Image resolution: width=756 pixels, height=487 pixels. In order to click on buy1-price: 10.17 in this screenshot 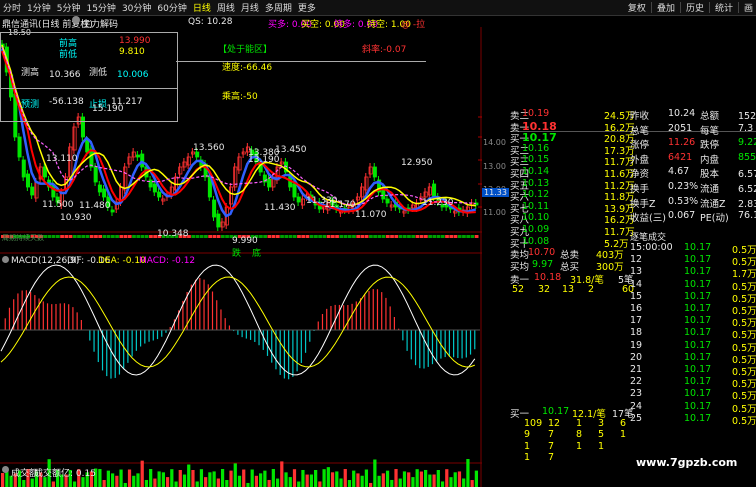, I will do `click(556, 411)`.